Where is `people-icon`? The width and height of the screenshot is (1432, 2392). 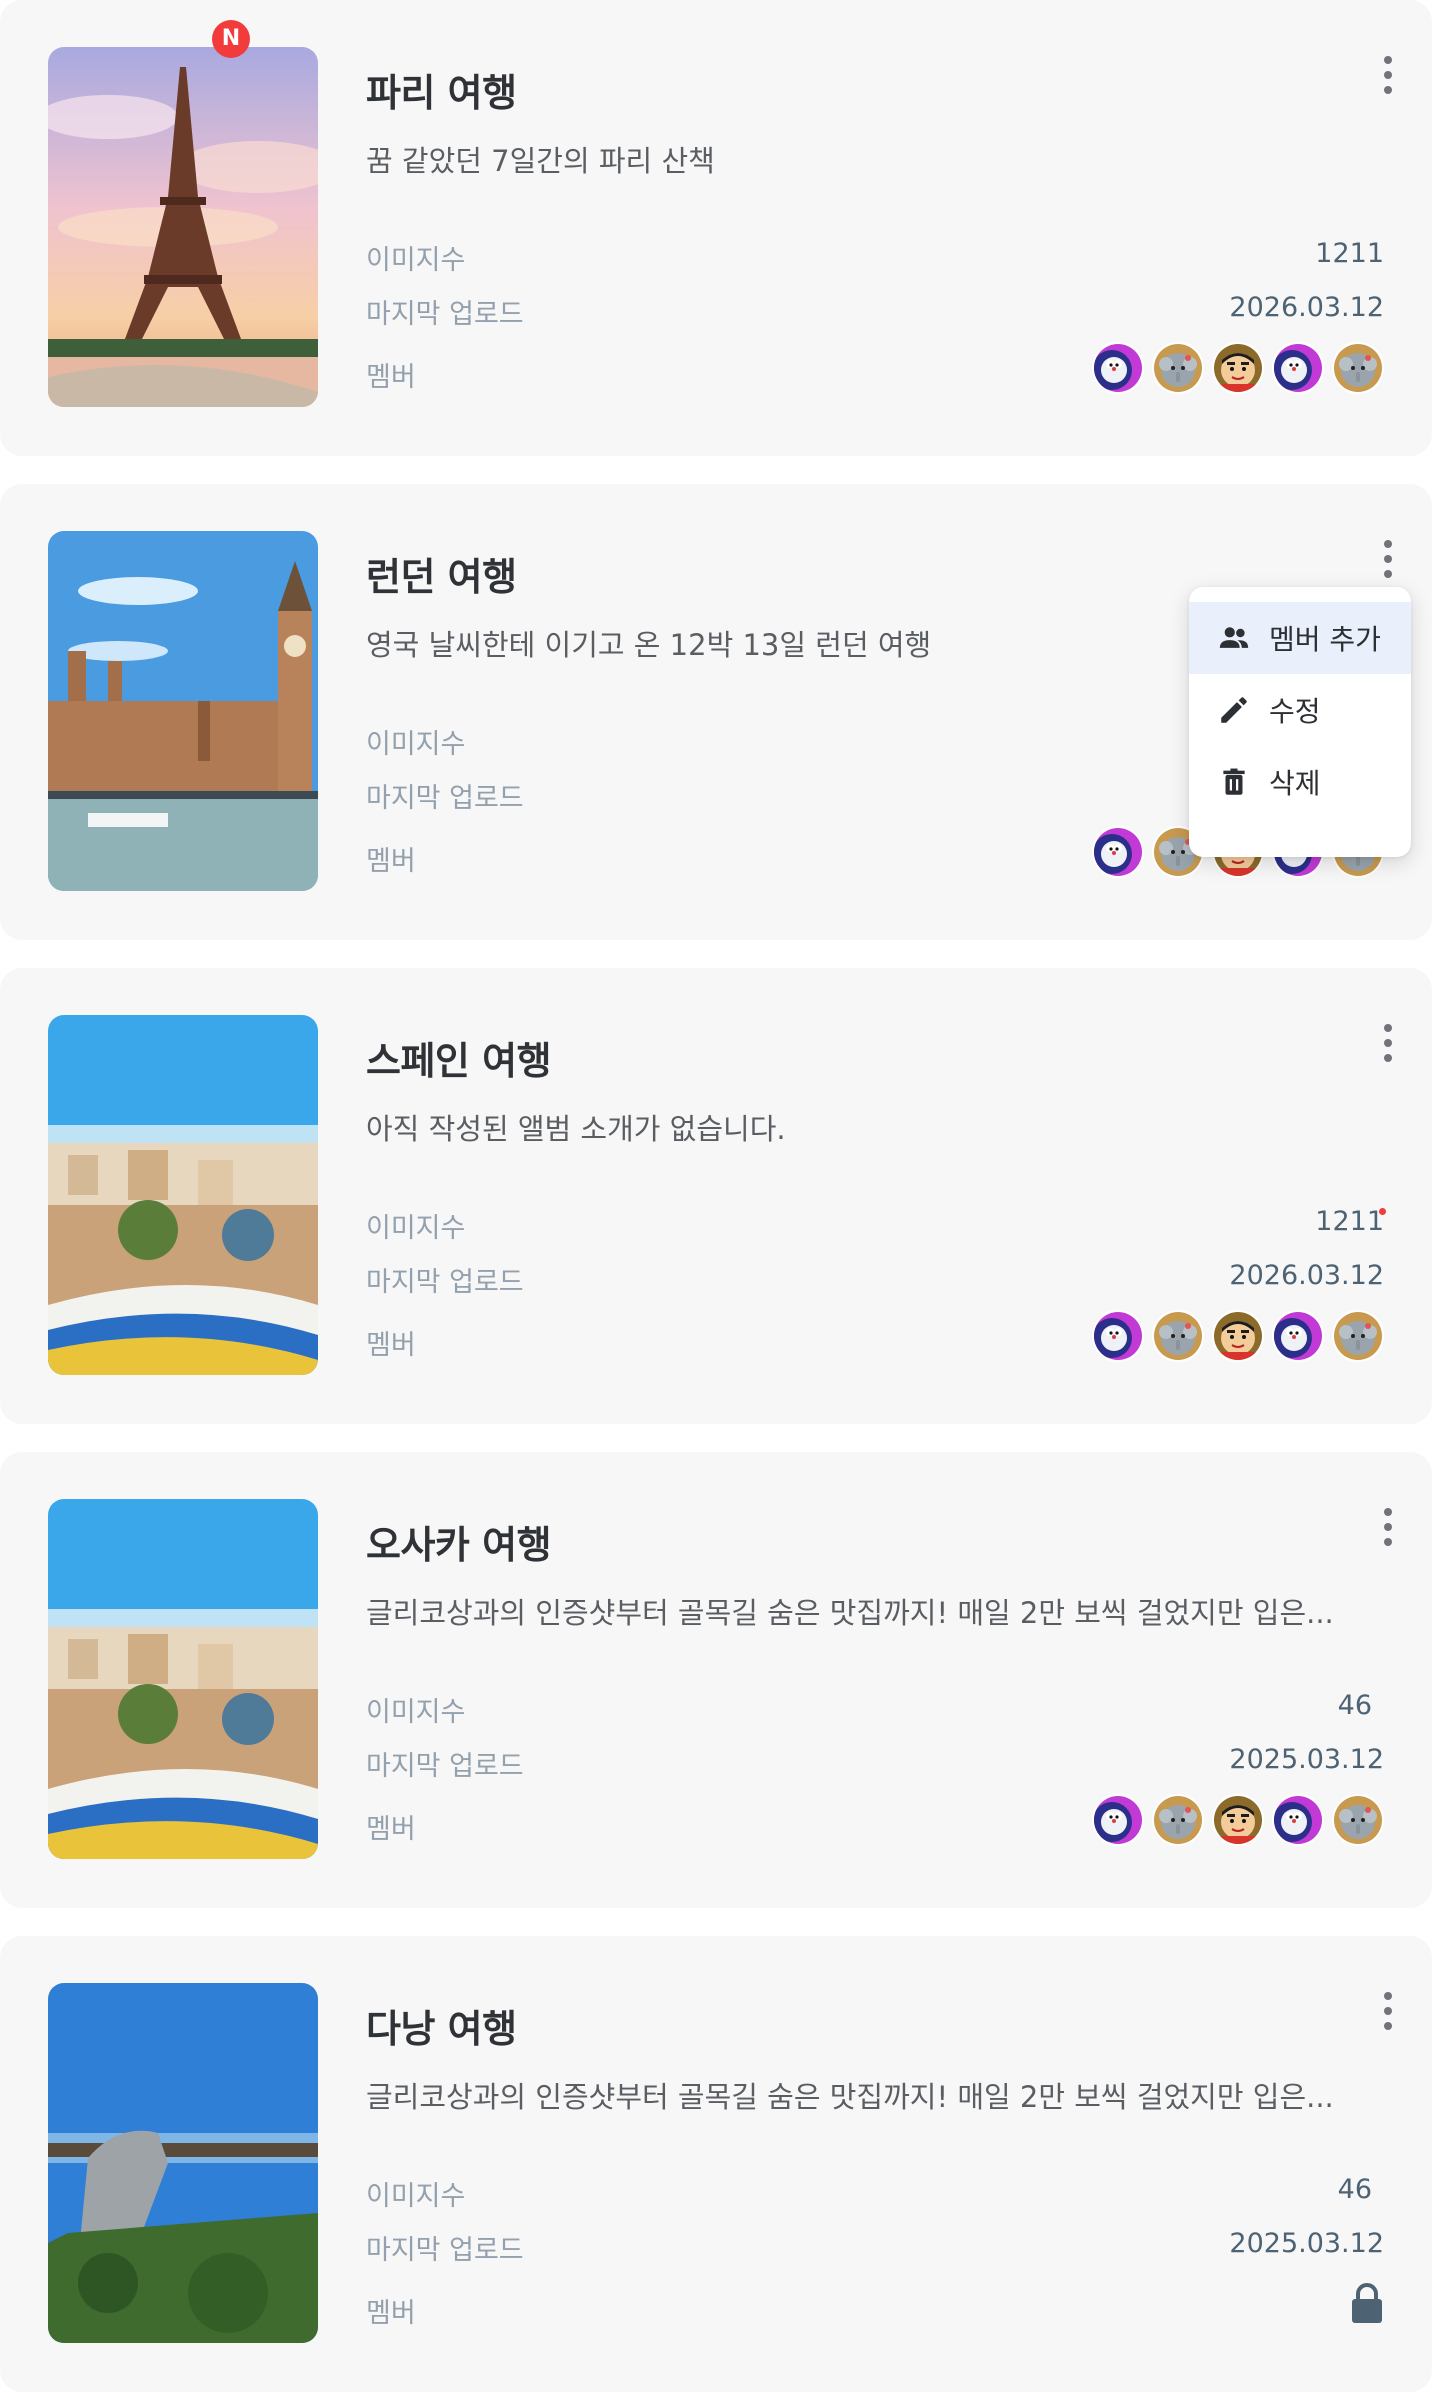
people-icon is located at coordinates (1234, 637).